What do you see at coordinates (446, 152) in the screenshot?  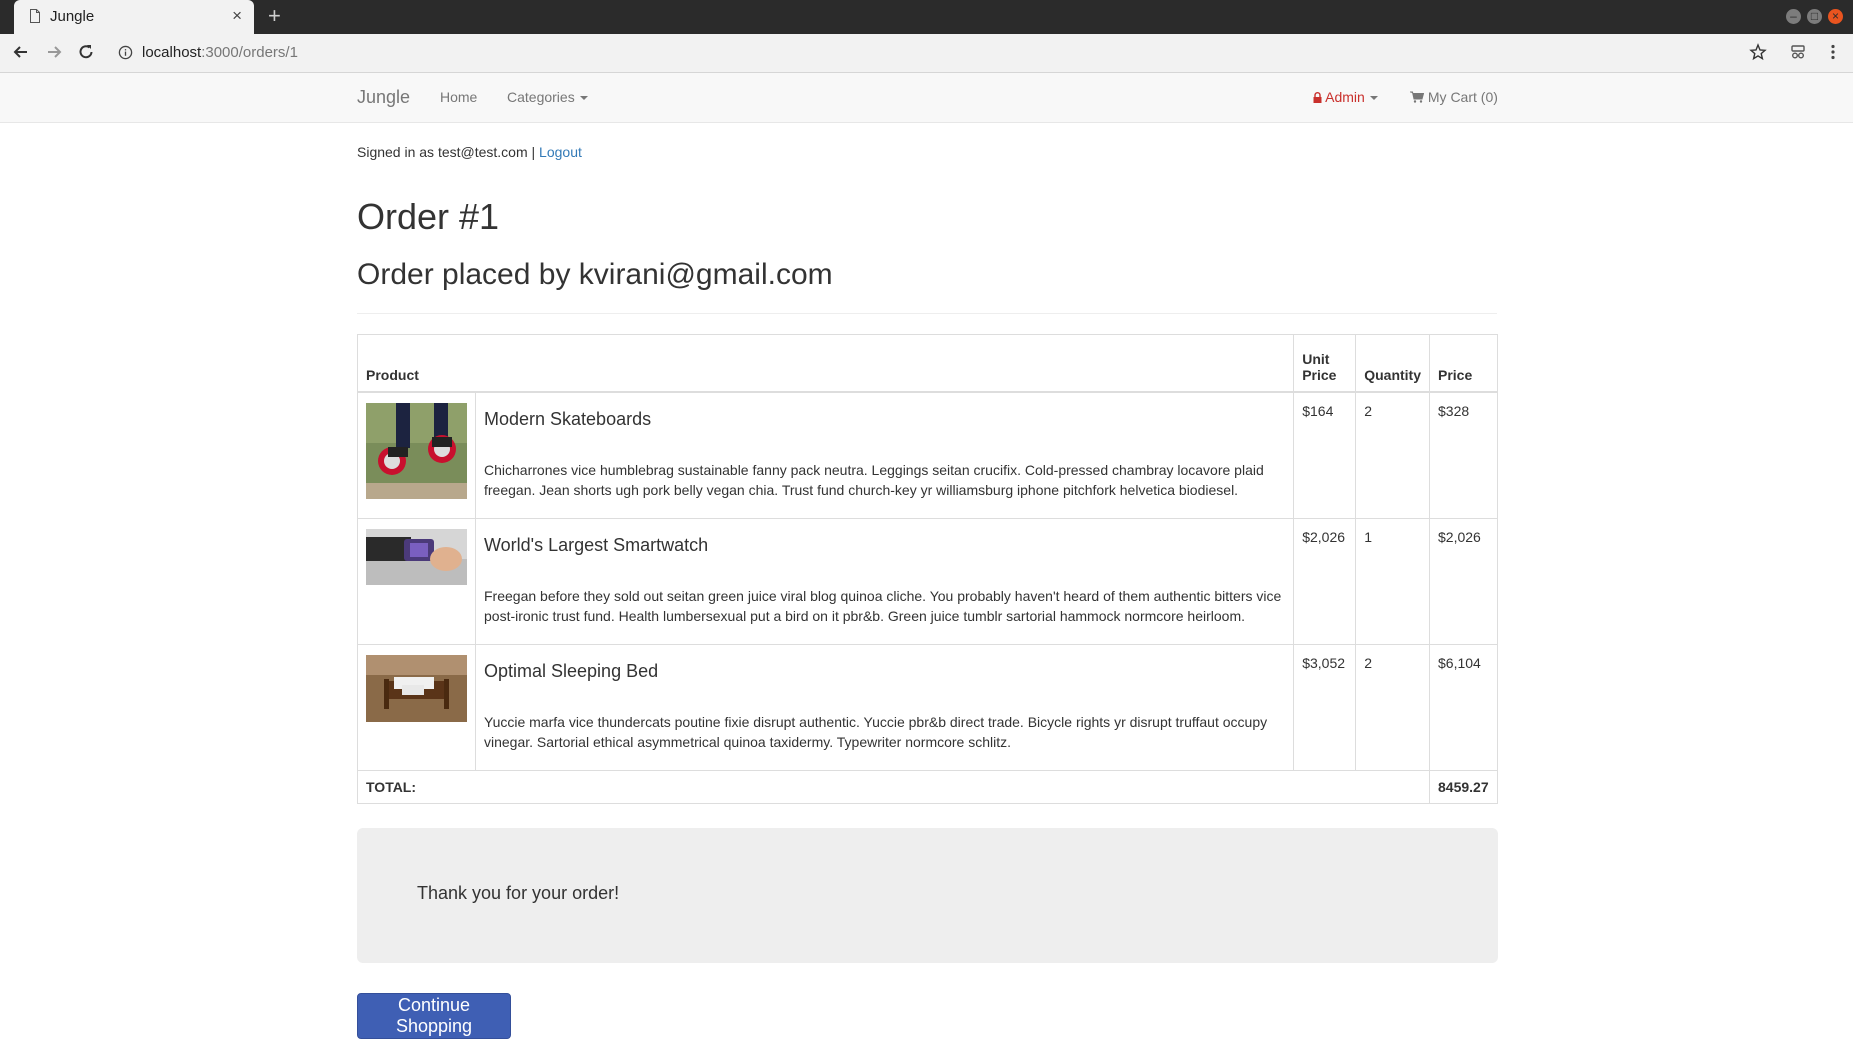 I see `signed-in-text: Signed in as test@test.com |` at bounding box center [446, 152].